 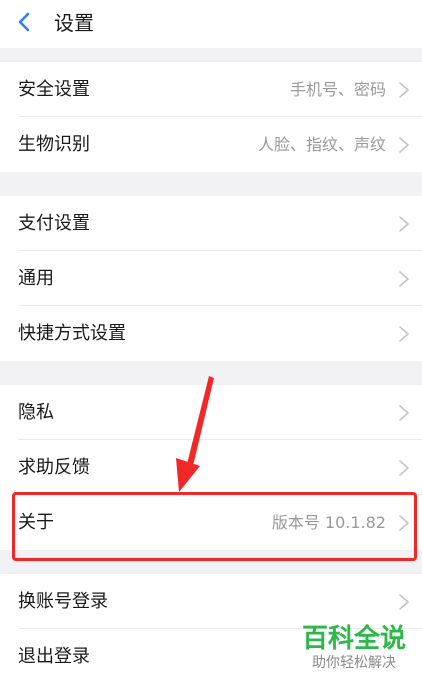 I want to click on annotation-arrow-icon, so click(x=195, y=434).